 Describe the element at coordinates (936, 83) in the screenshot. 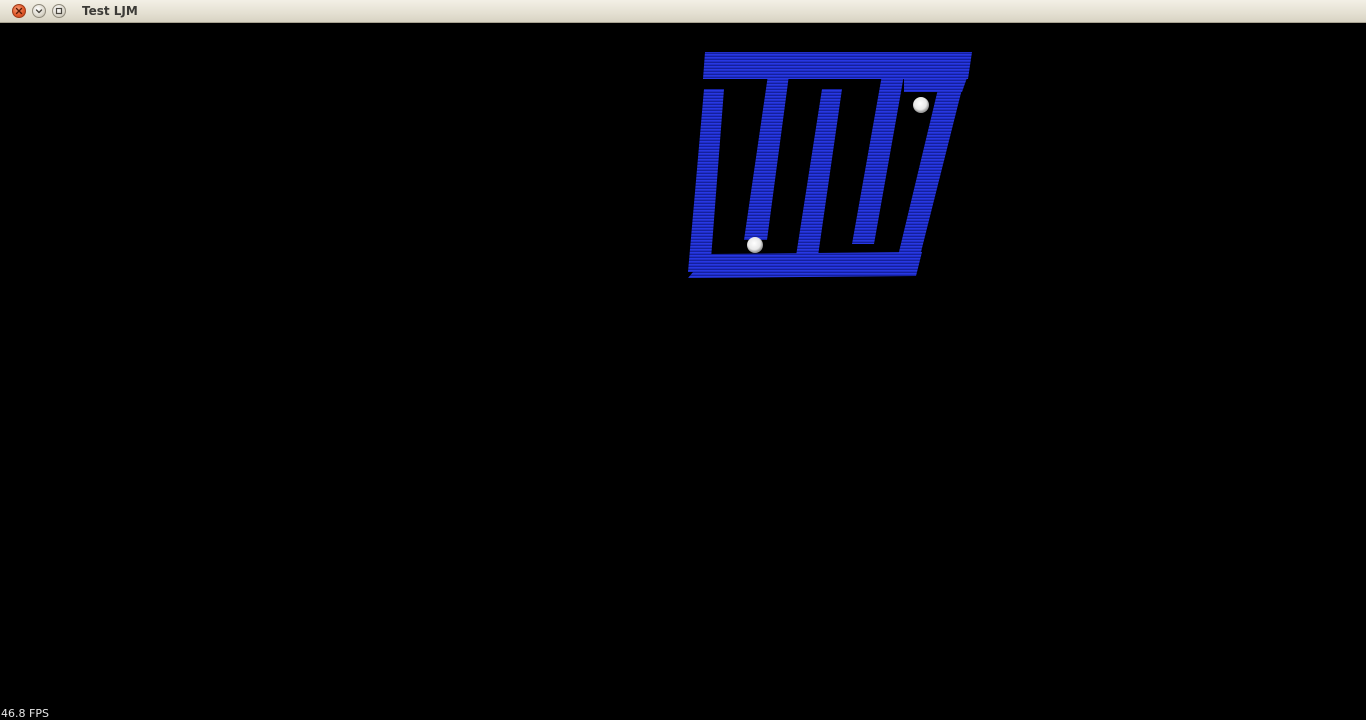

I see `maze-wall-right-top` at that location.